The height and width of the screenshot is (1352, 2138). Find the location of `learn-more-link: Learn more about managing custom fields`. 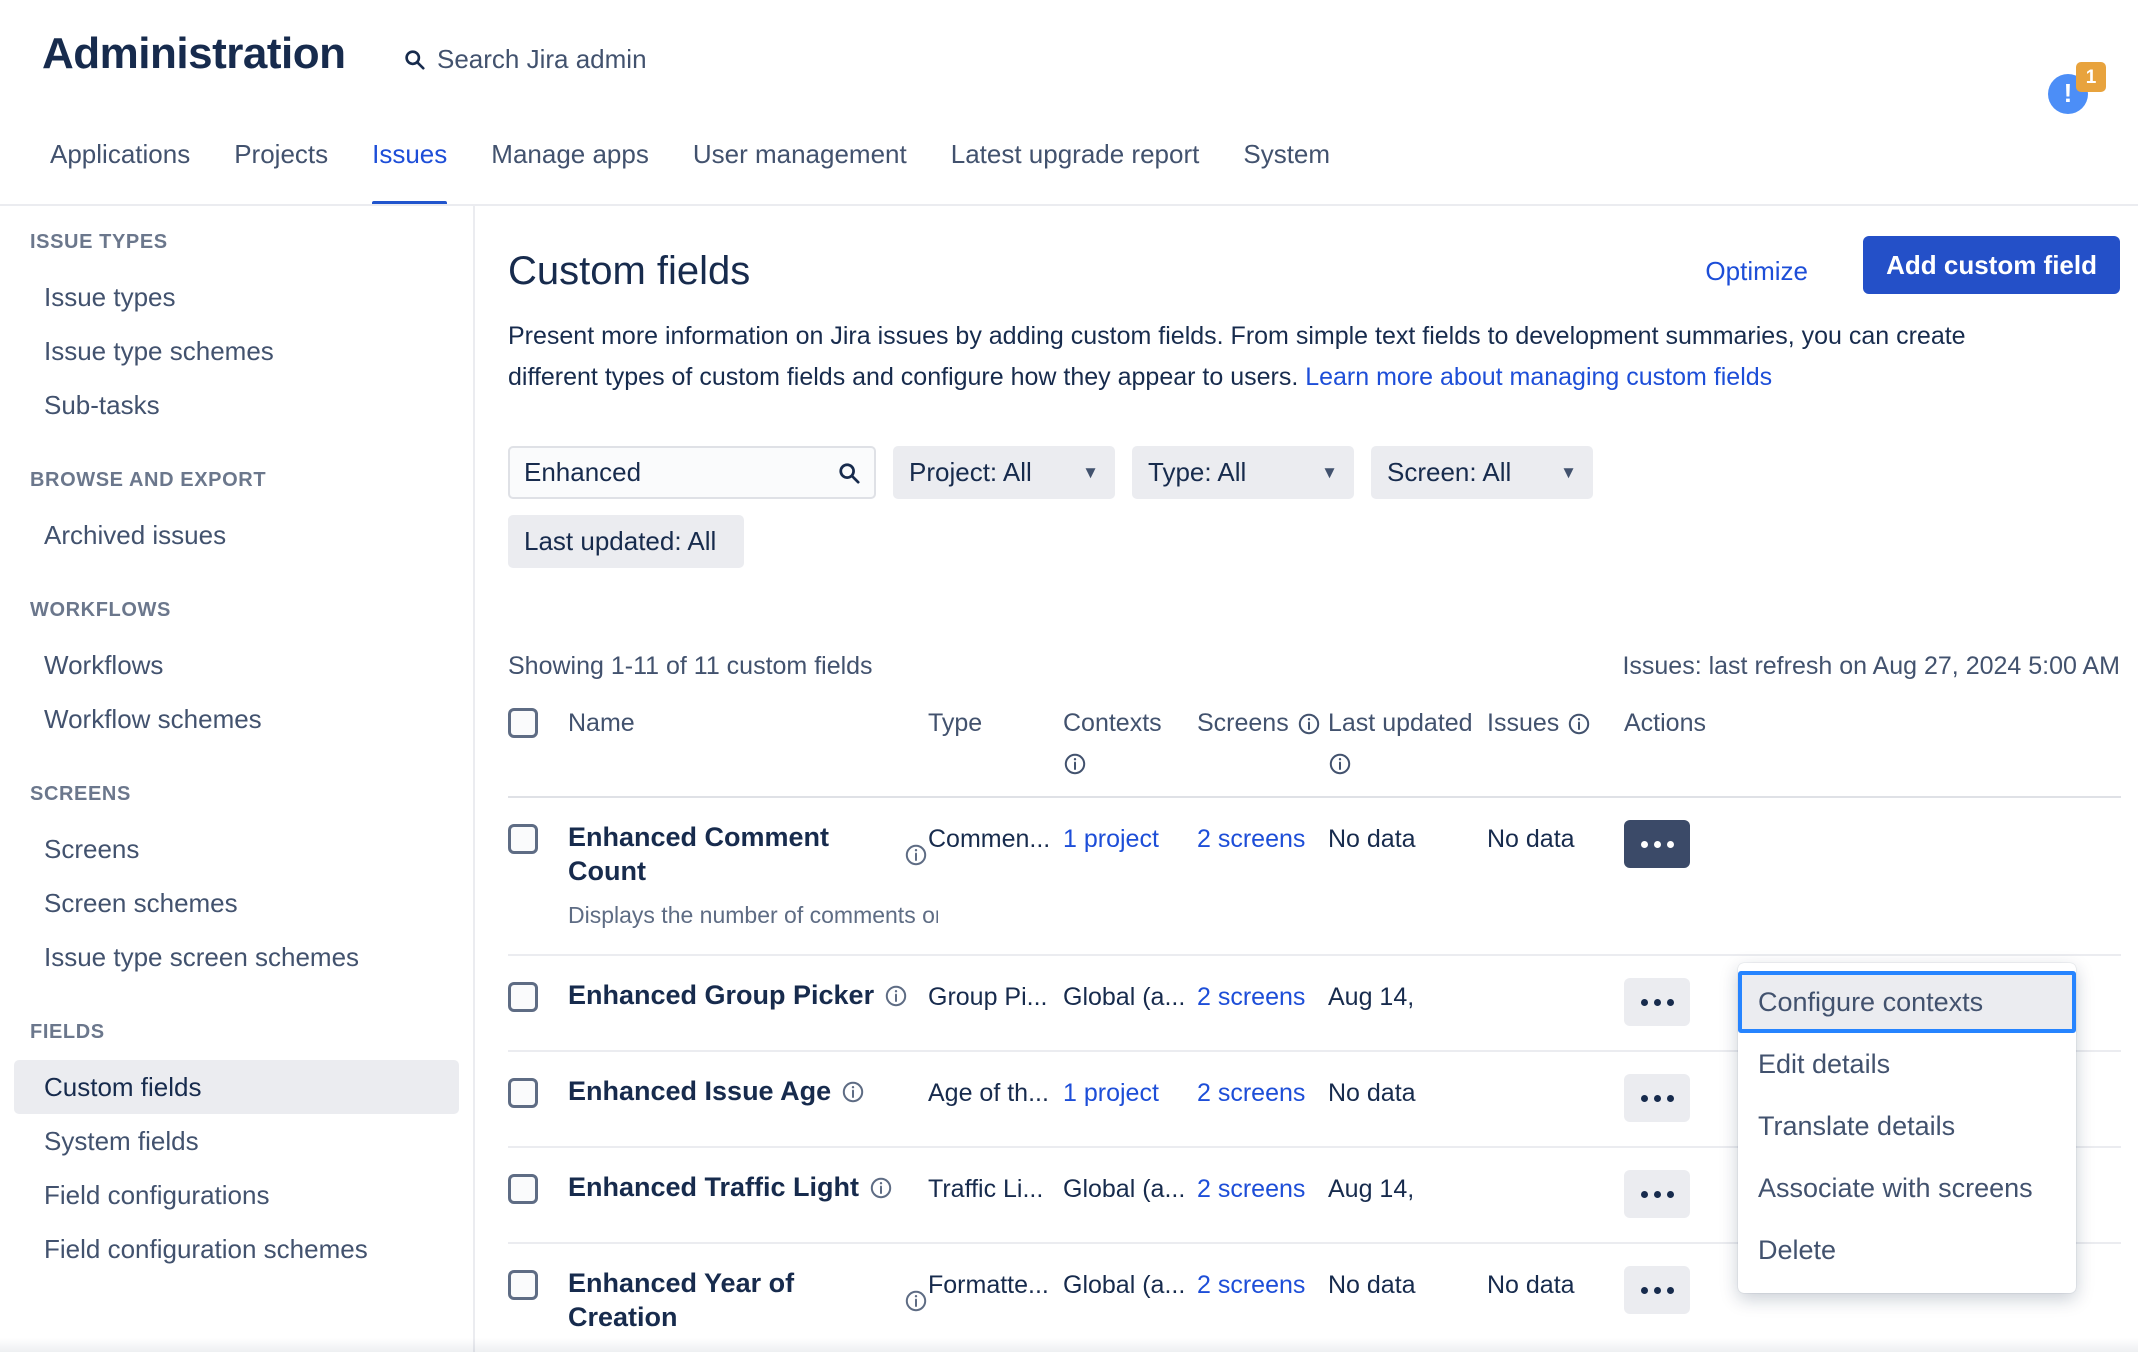

learn-more-link: Learn more about managing custom fields is located at coordinates (1538, 377).